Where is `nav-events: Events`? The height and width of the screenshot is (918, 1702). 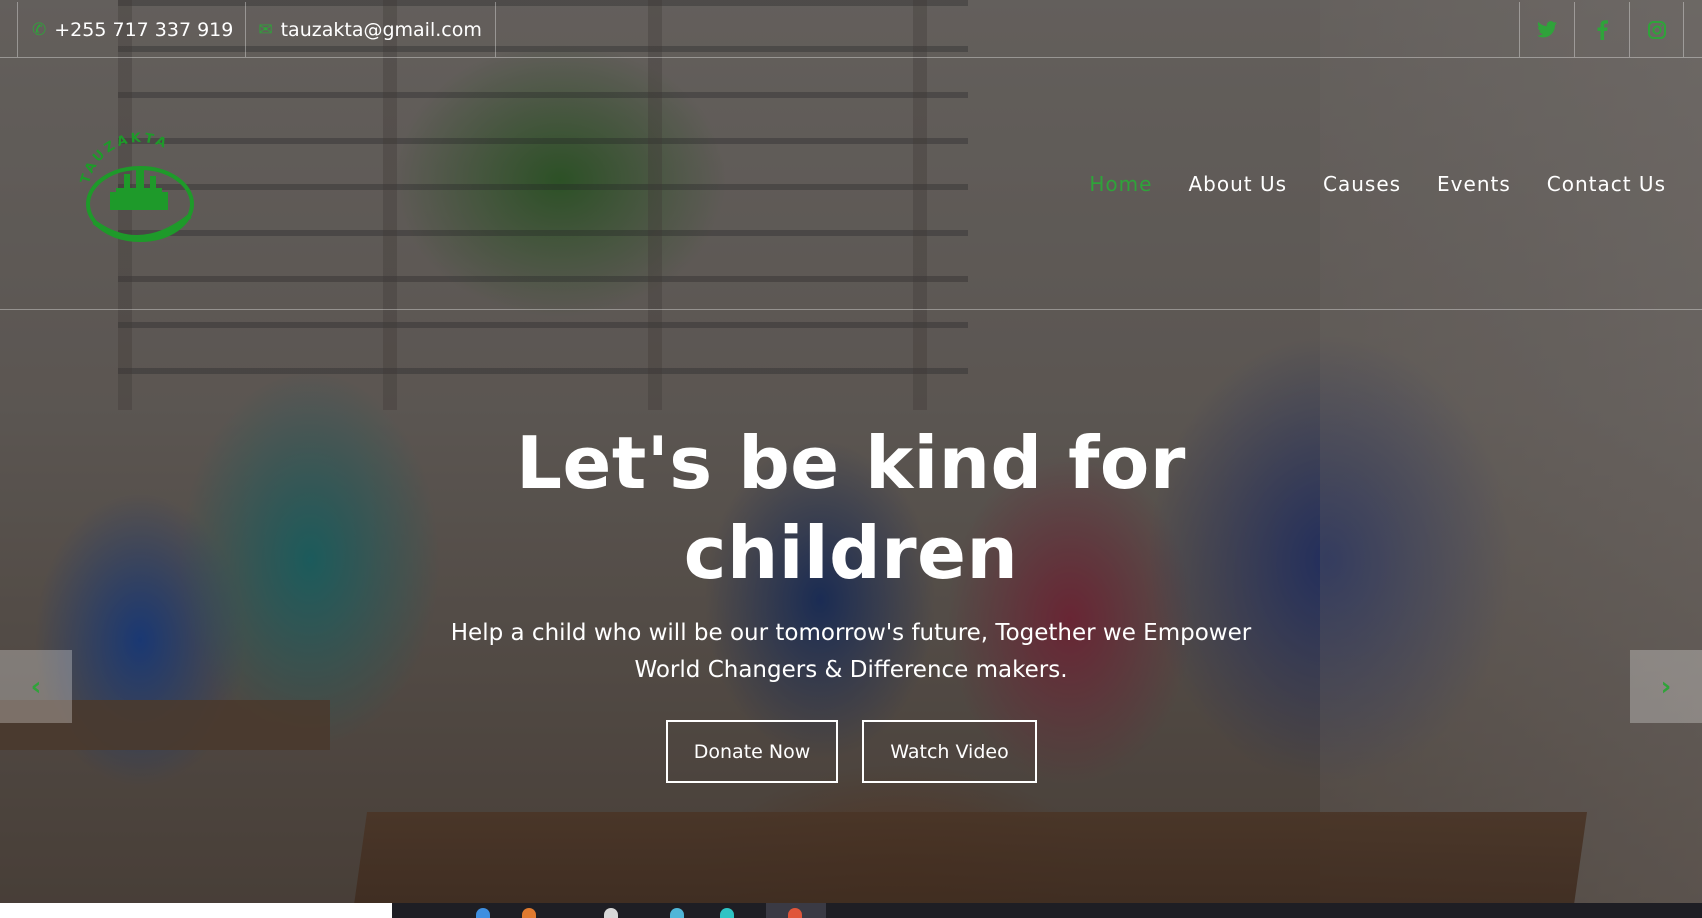 nav-events: Events is located at coordinates (1474, 184).